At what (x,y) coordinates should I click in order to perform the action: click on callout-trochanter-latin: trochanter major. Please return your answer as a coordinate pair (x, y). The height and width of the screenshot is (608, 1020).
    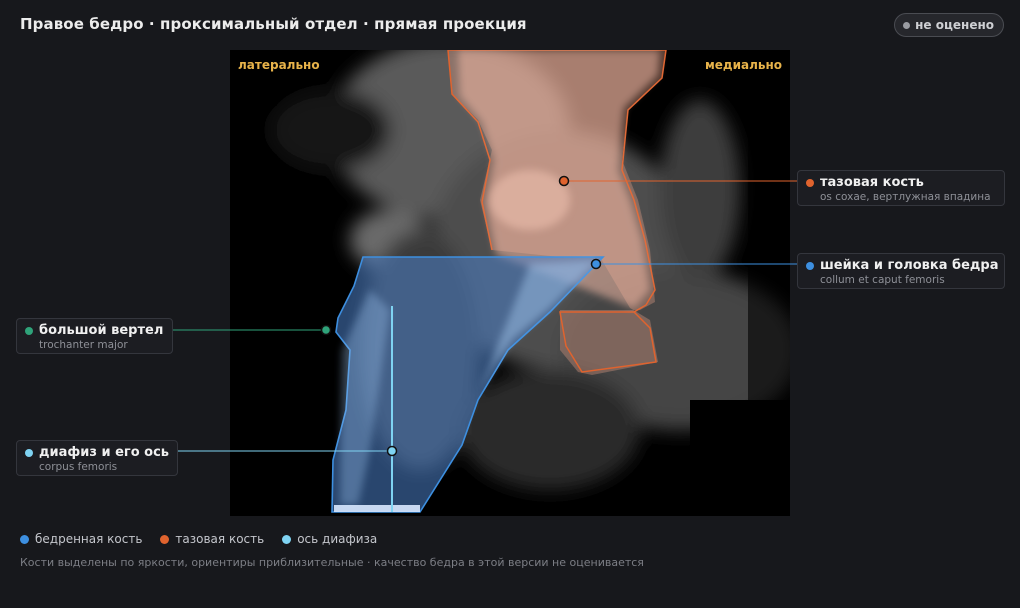
    Looking at the image, I should click on (83, 345).